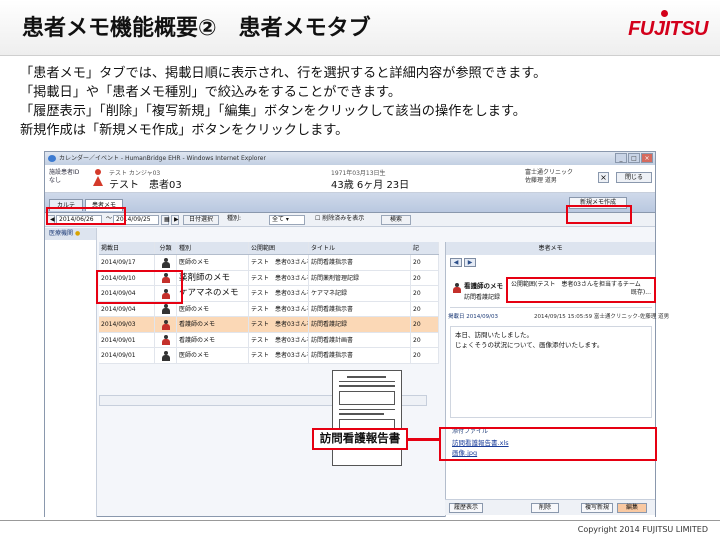 The width and height of the screenshot is (720, 540). What do you see at coordinates (425, 248) in the screenshot?
I see `col-last: 記` at bounding box center [425, 248].